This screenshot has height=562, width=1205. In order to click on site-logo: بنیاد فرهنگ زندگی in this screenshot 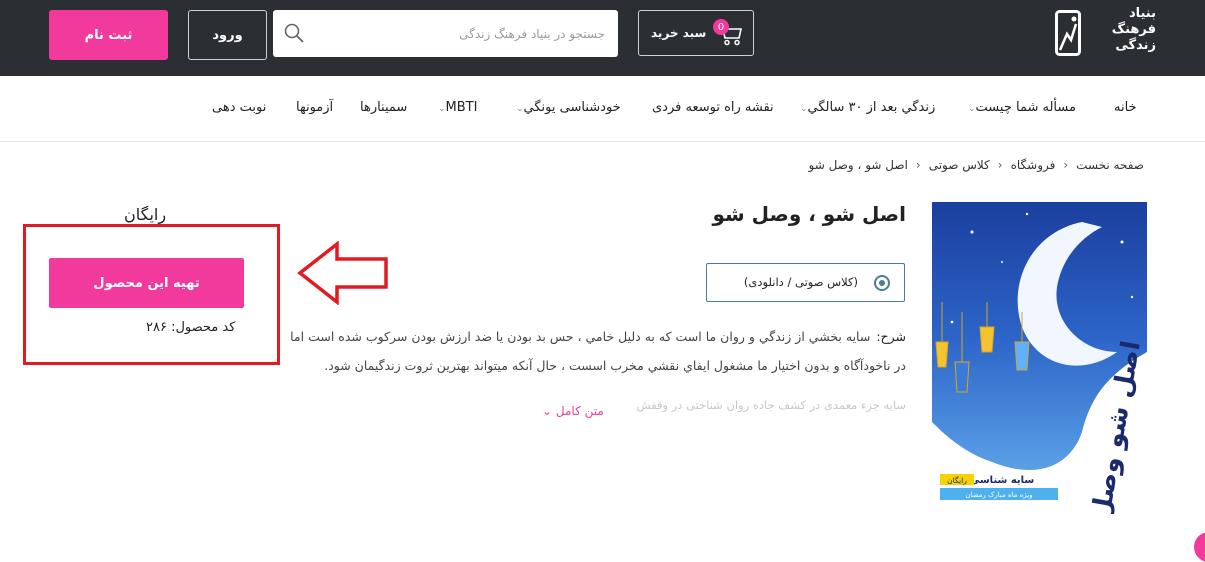, I will do `click(1104, 33)`.